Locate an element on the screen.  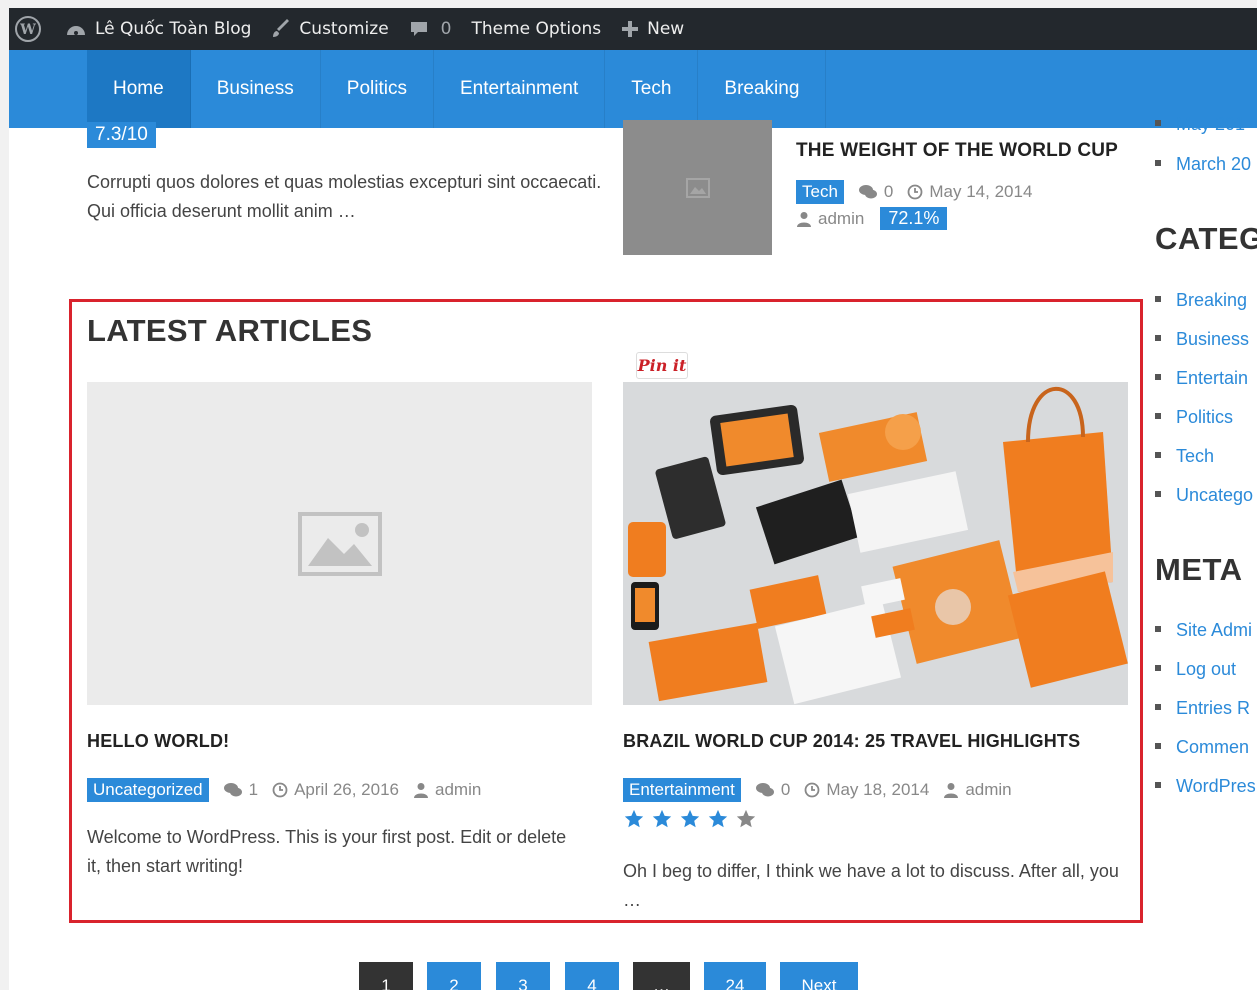
new-label: New is located at coordinates (666, 29).